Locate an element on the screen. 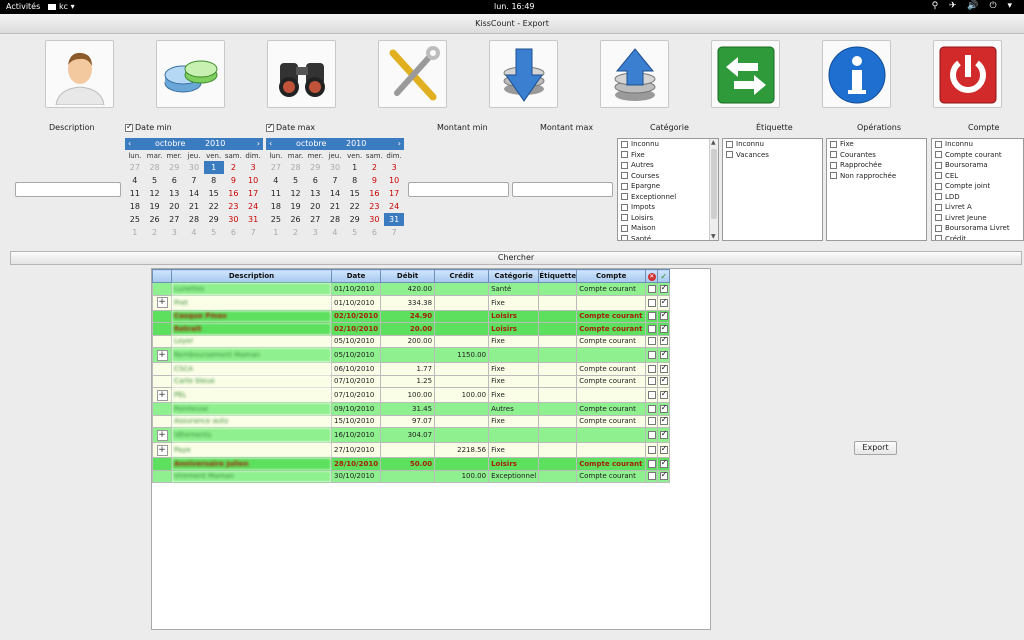 The height and width of the screenshot is (640, 1024). date-cell: 09/10/2010 is located at coordinates (356, 409).